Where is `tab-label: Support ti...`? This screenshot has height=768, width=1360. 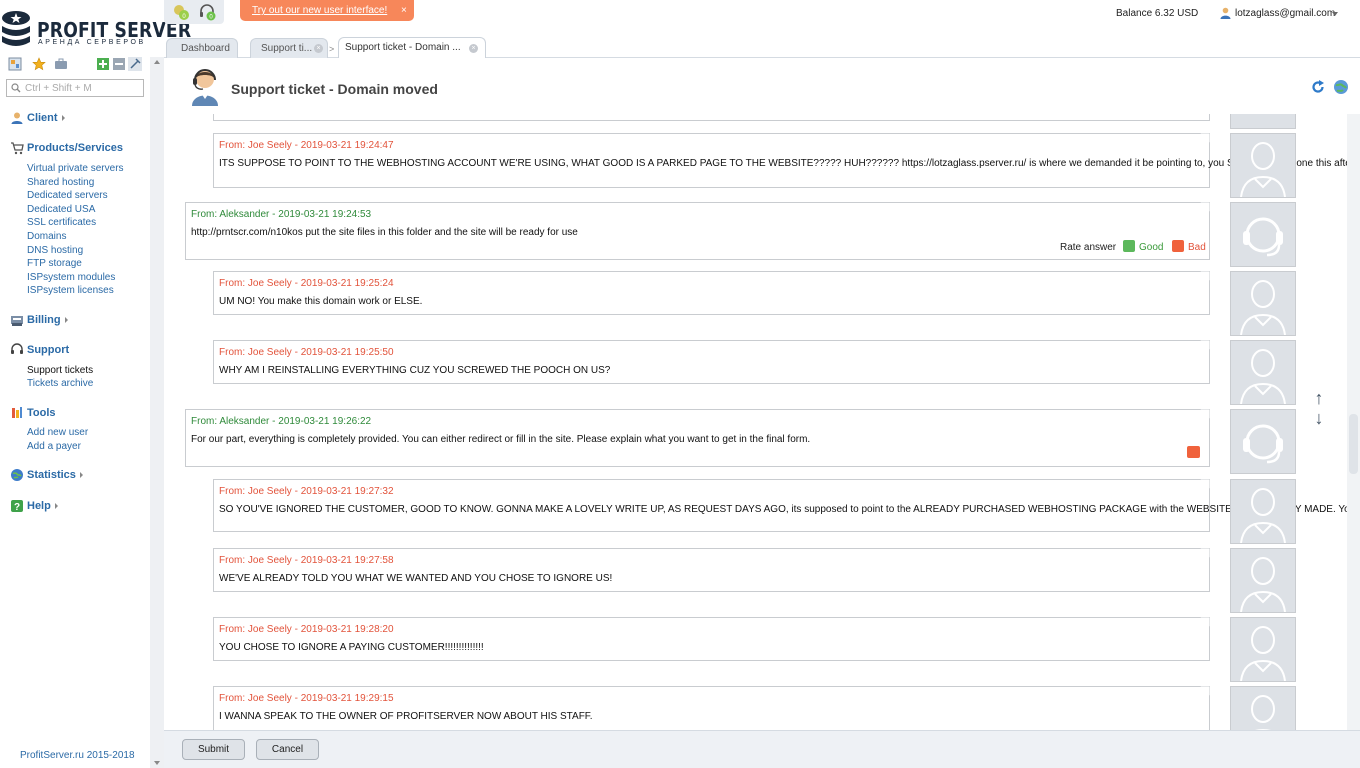
tab-label: Support ti... is located at coordinates (287, 48).